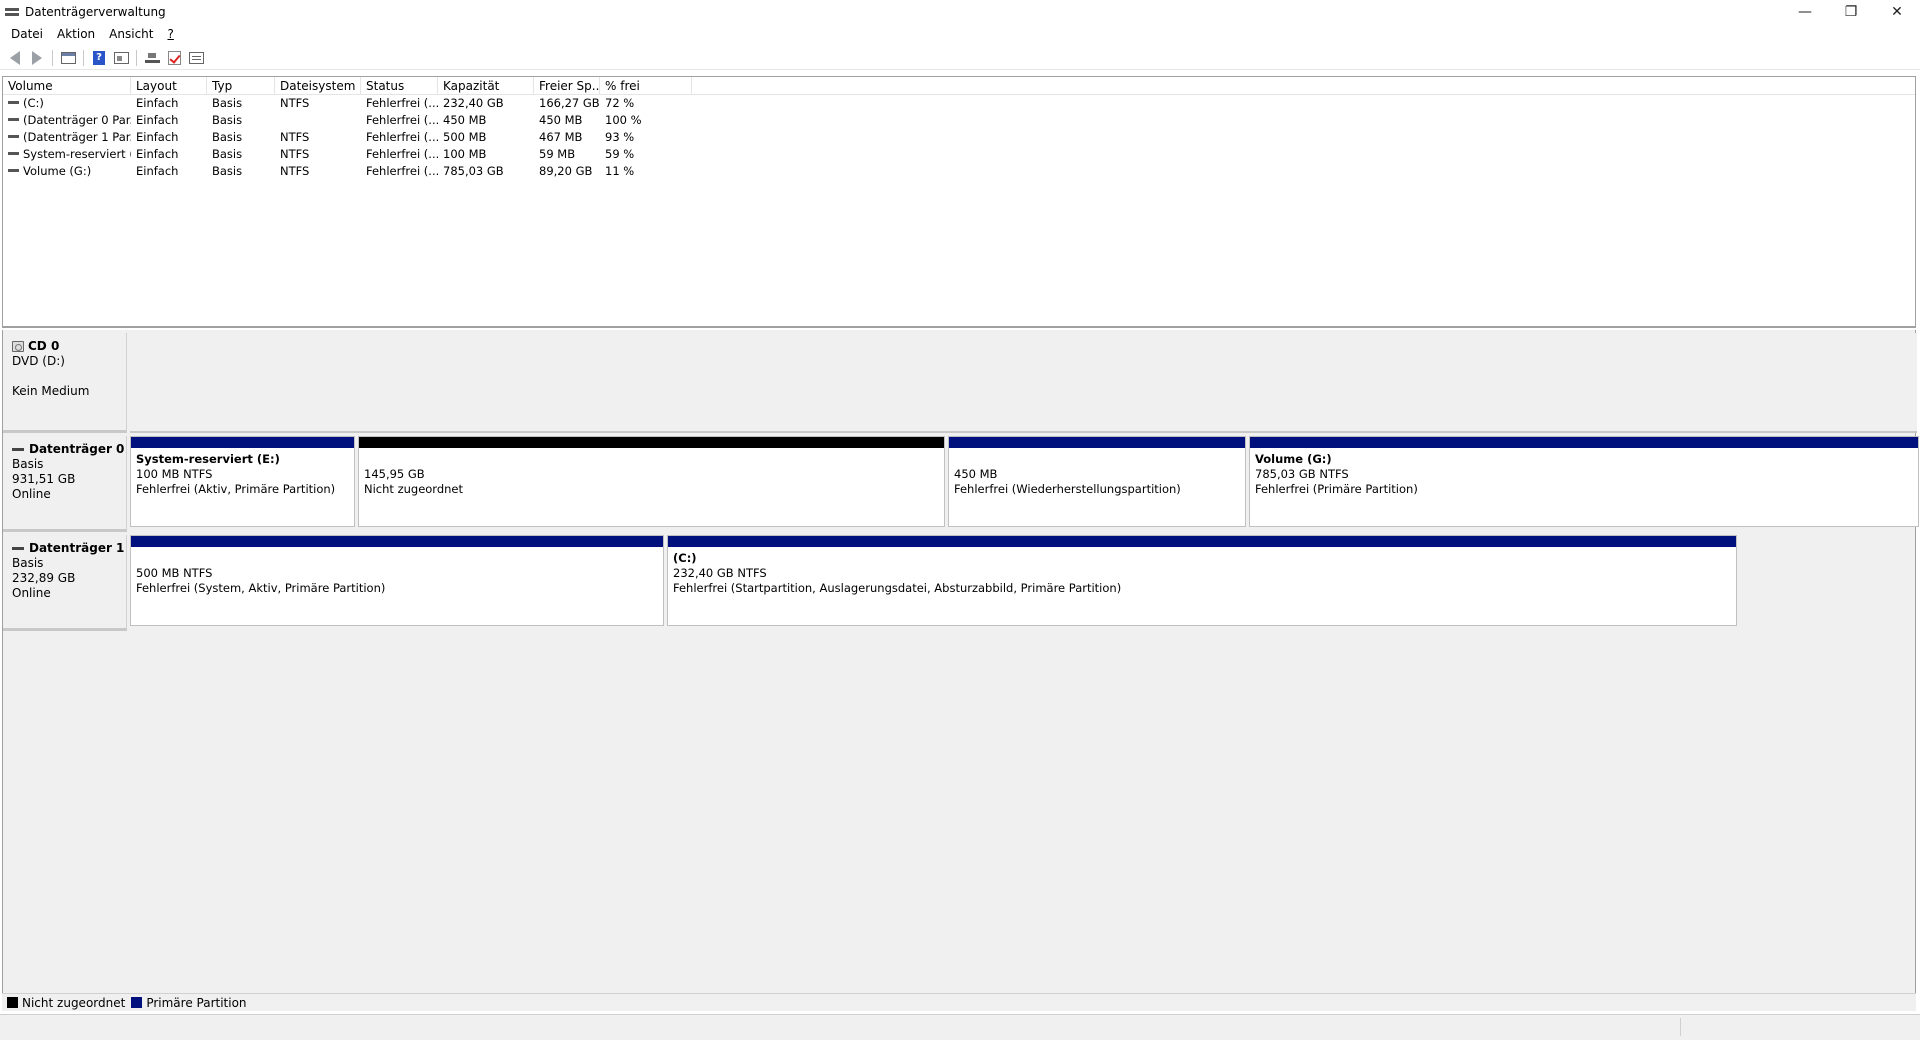 This screenshot has height=1040, width=1920. Describe the element at coordinates (960, 1027) in the screenshot. I see `status-bar` at that location.